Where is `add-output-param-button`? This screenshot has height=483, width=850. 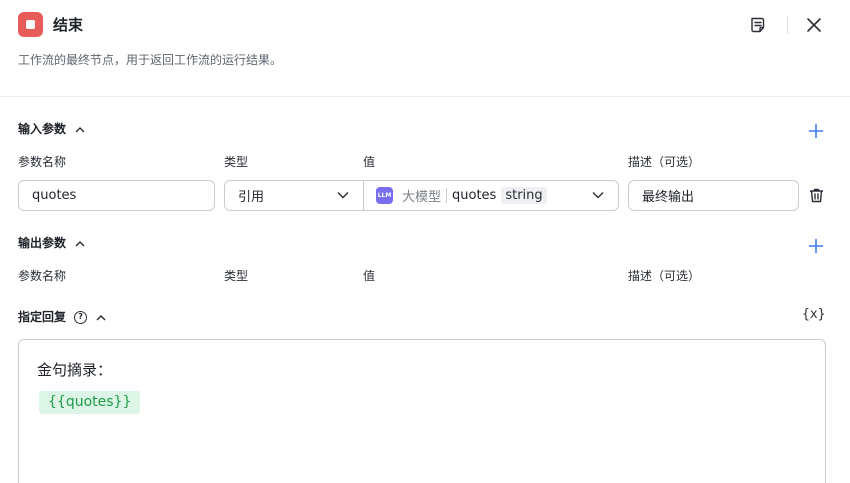
add-output-param-button is located at coordinates (816, 246).